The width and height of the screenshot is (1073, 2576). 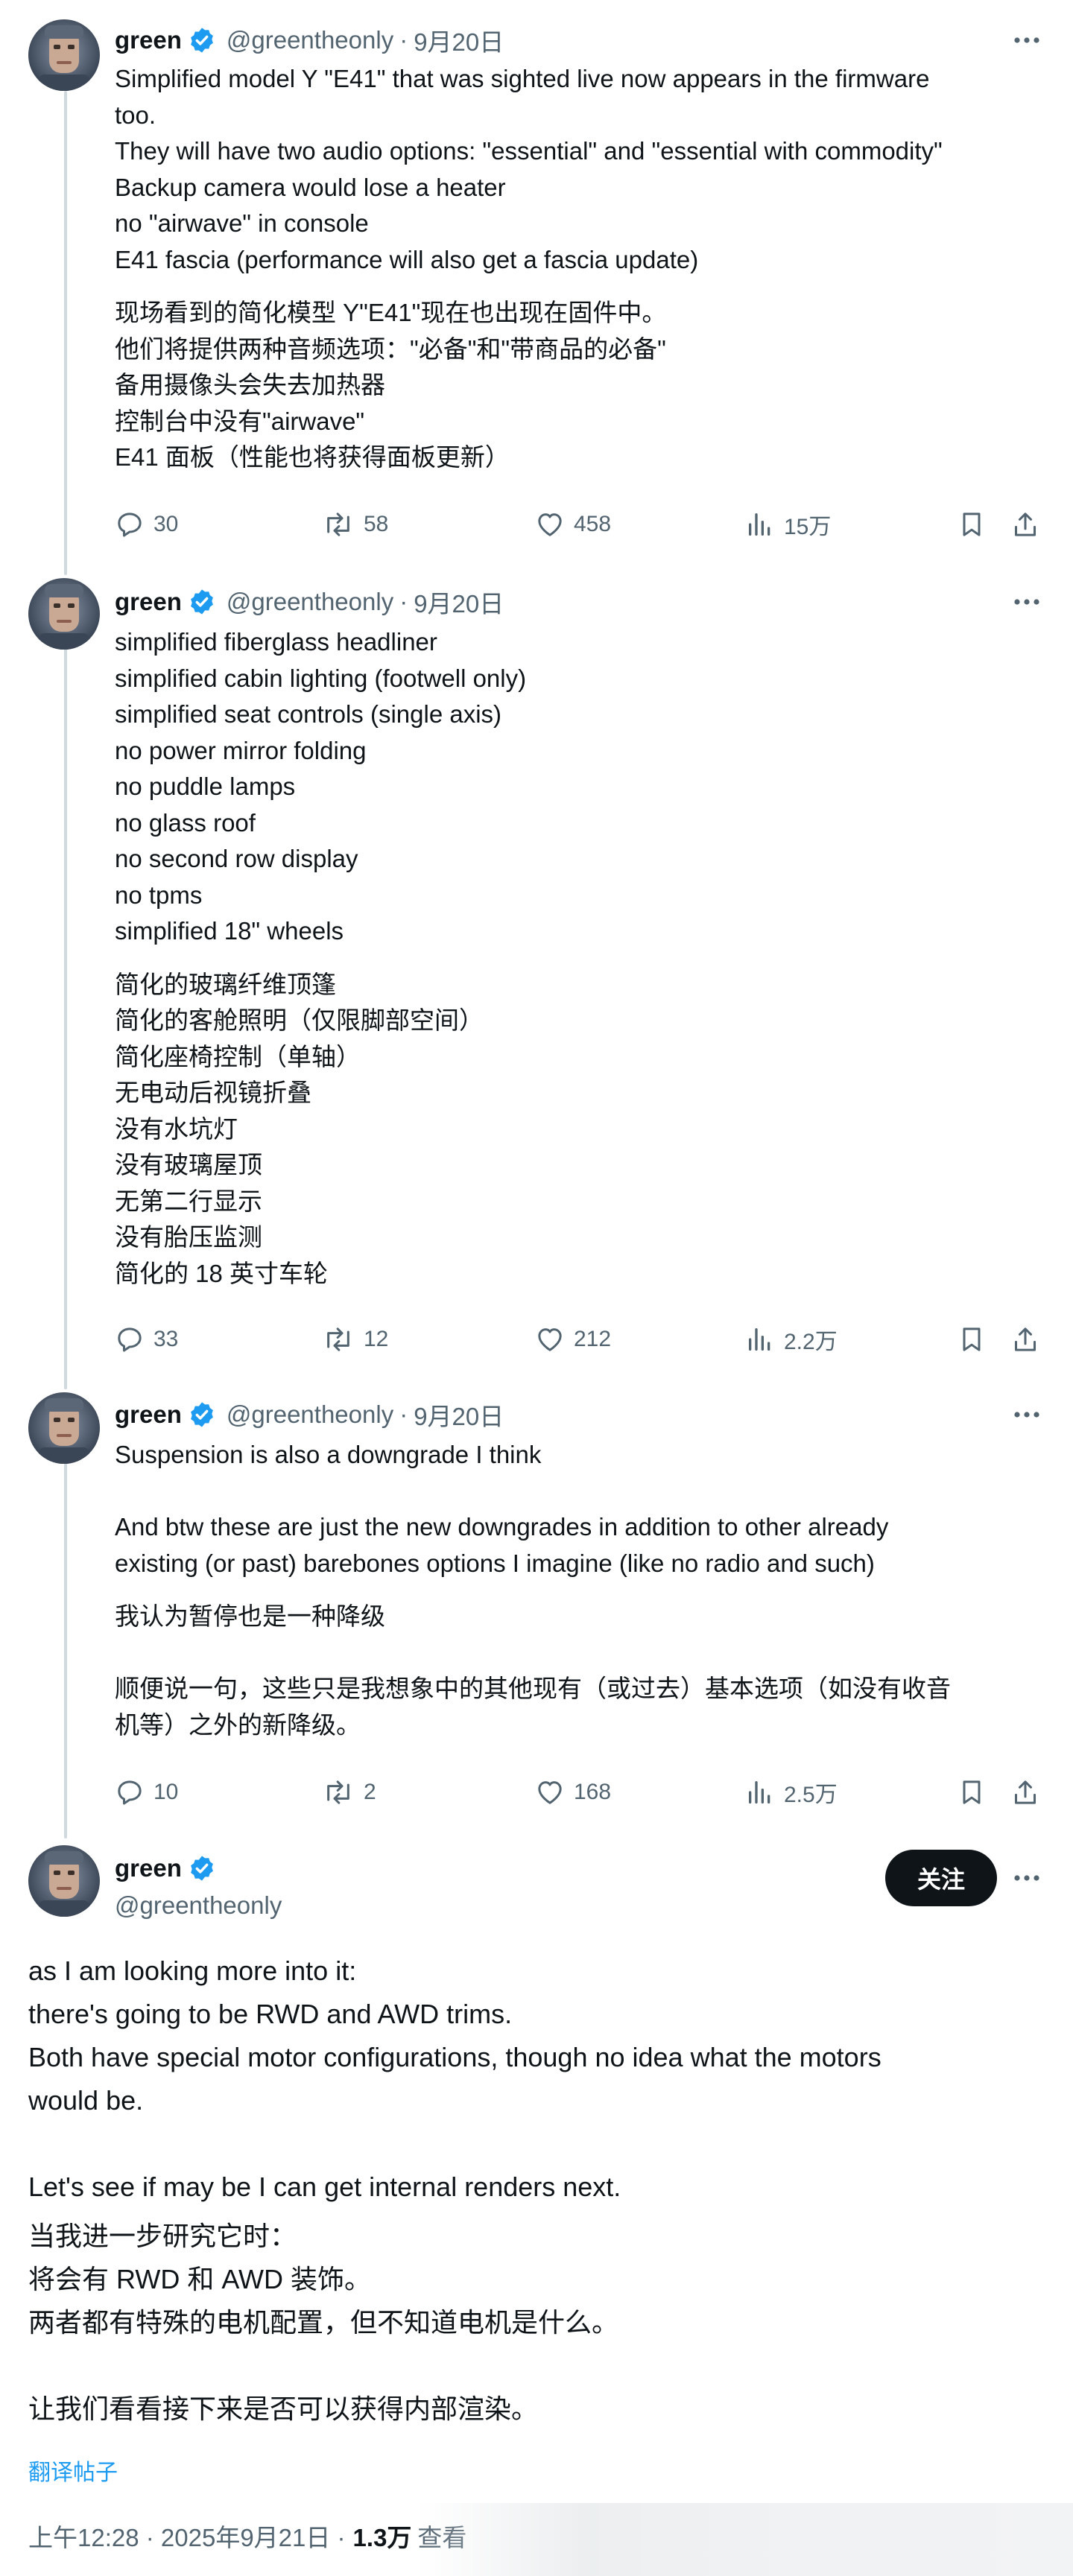 What do you see at coordinates (166, 1792) in the screenshot?
I see `reply-count: 10` at bounding box center [166, 1792].